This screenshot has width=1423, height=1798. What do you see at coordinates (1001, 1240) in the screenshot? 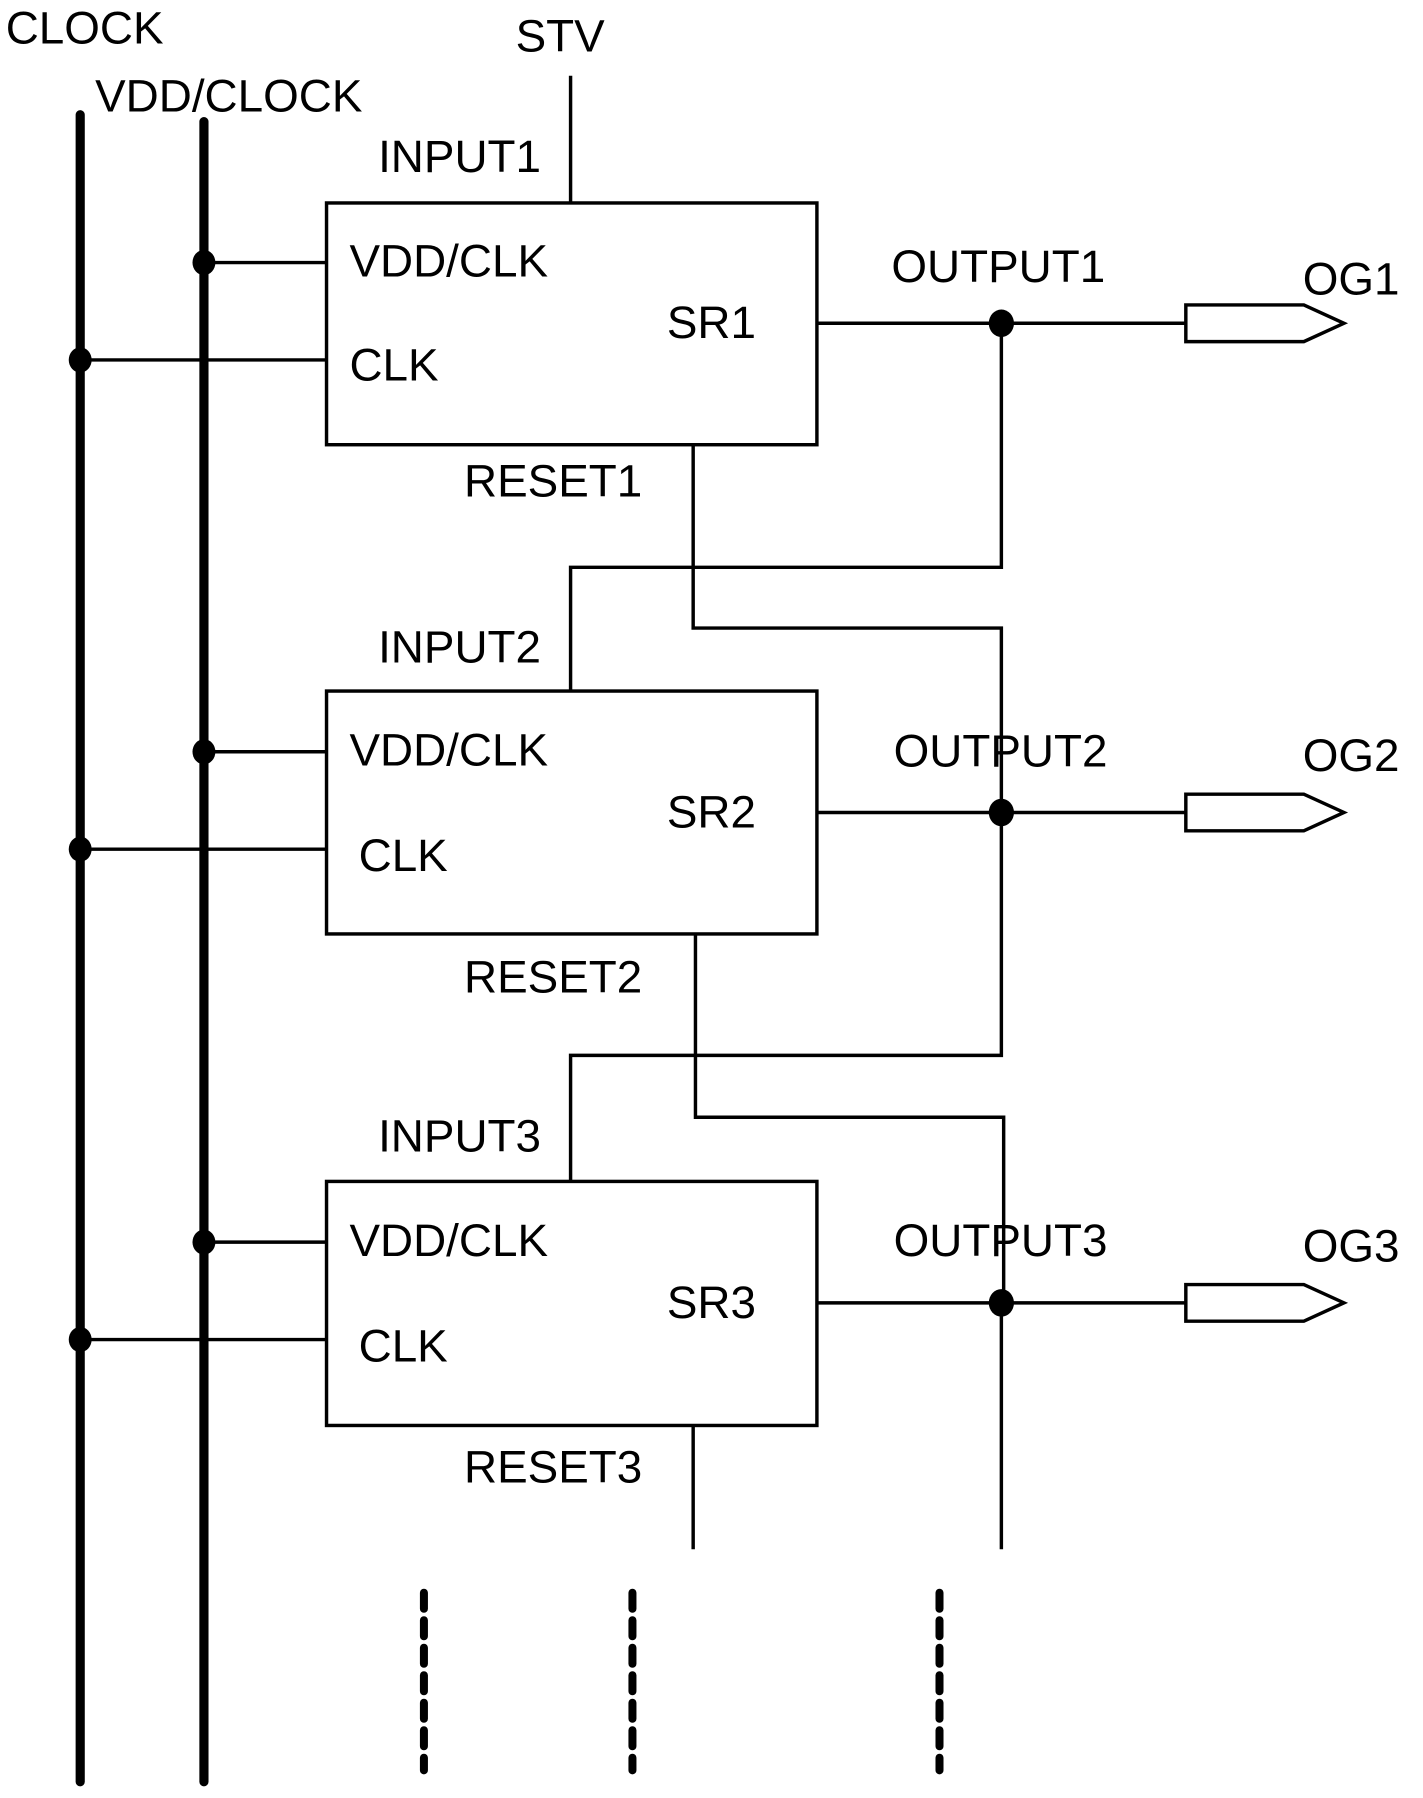
I see `output-label: OUTPUT3` at bounding box center [1001, 1240].